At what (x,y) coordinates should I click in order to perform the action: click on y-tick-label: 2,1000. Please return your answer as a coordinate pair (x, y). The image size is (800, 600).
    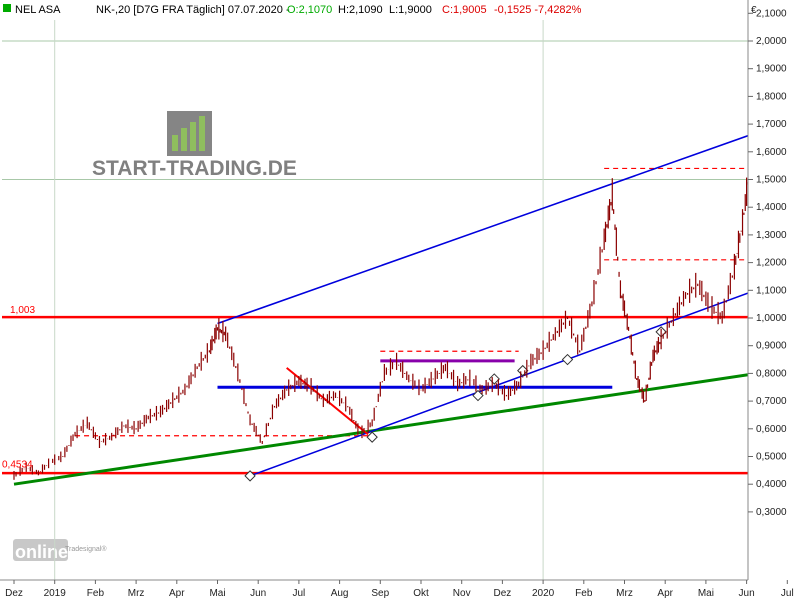
    Looking at the image, I should click on (771, 13).